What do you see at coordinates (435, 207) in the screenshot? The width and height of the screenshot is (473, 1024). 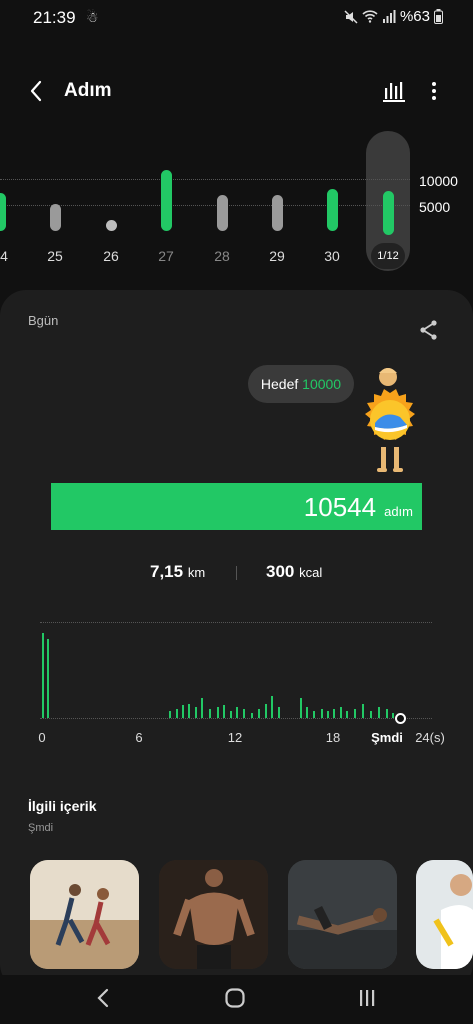 I see `goal-label-low: 5000` at bounding box center [435, 207].